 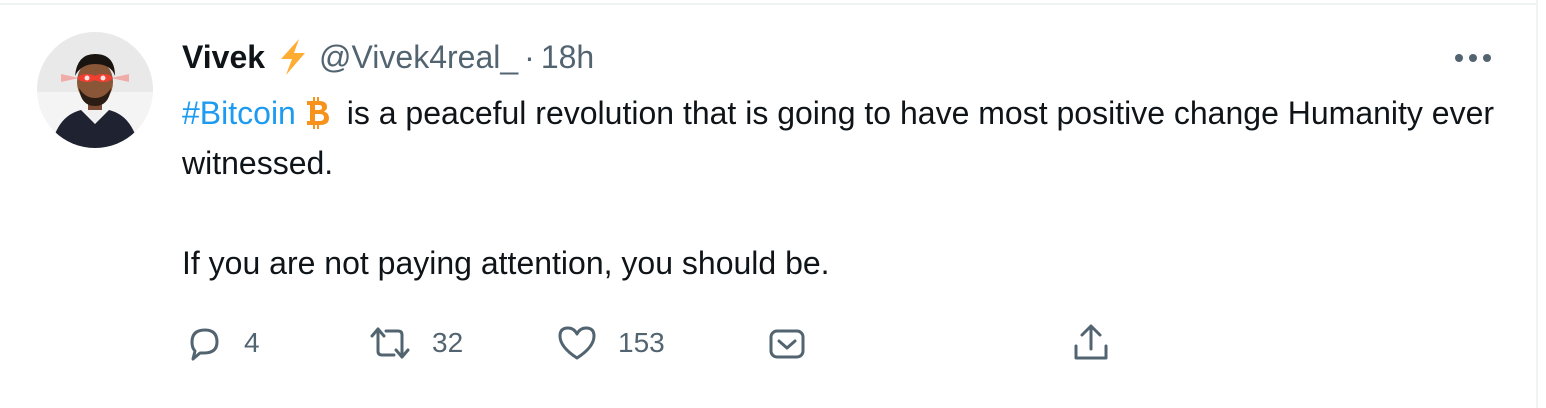 I want to click on avatar-image, so click(x=95, y=90).